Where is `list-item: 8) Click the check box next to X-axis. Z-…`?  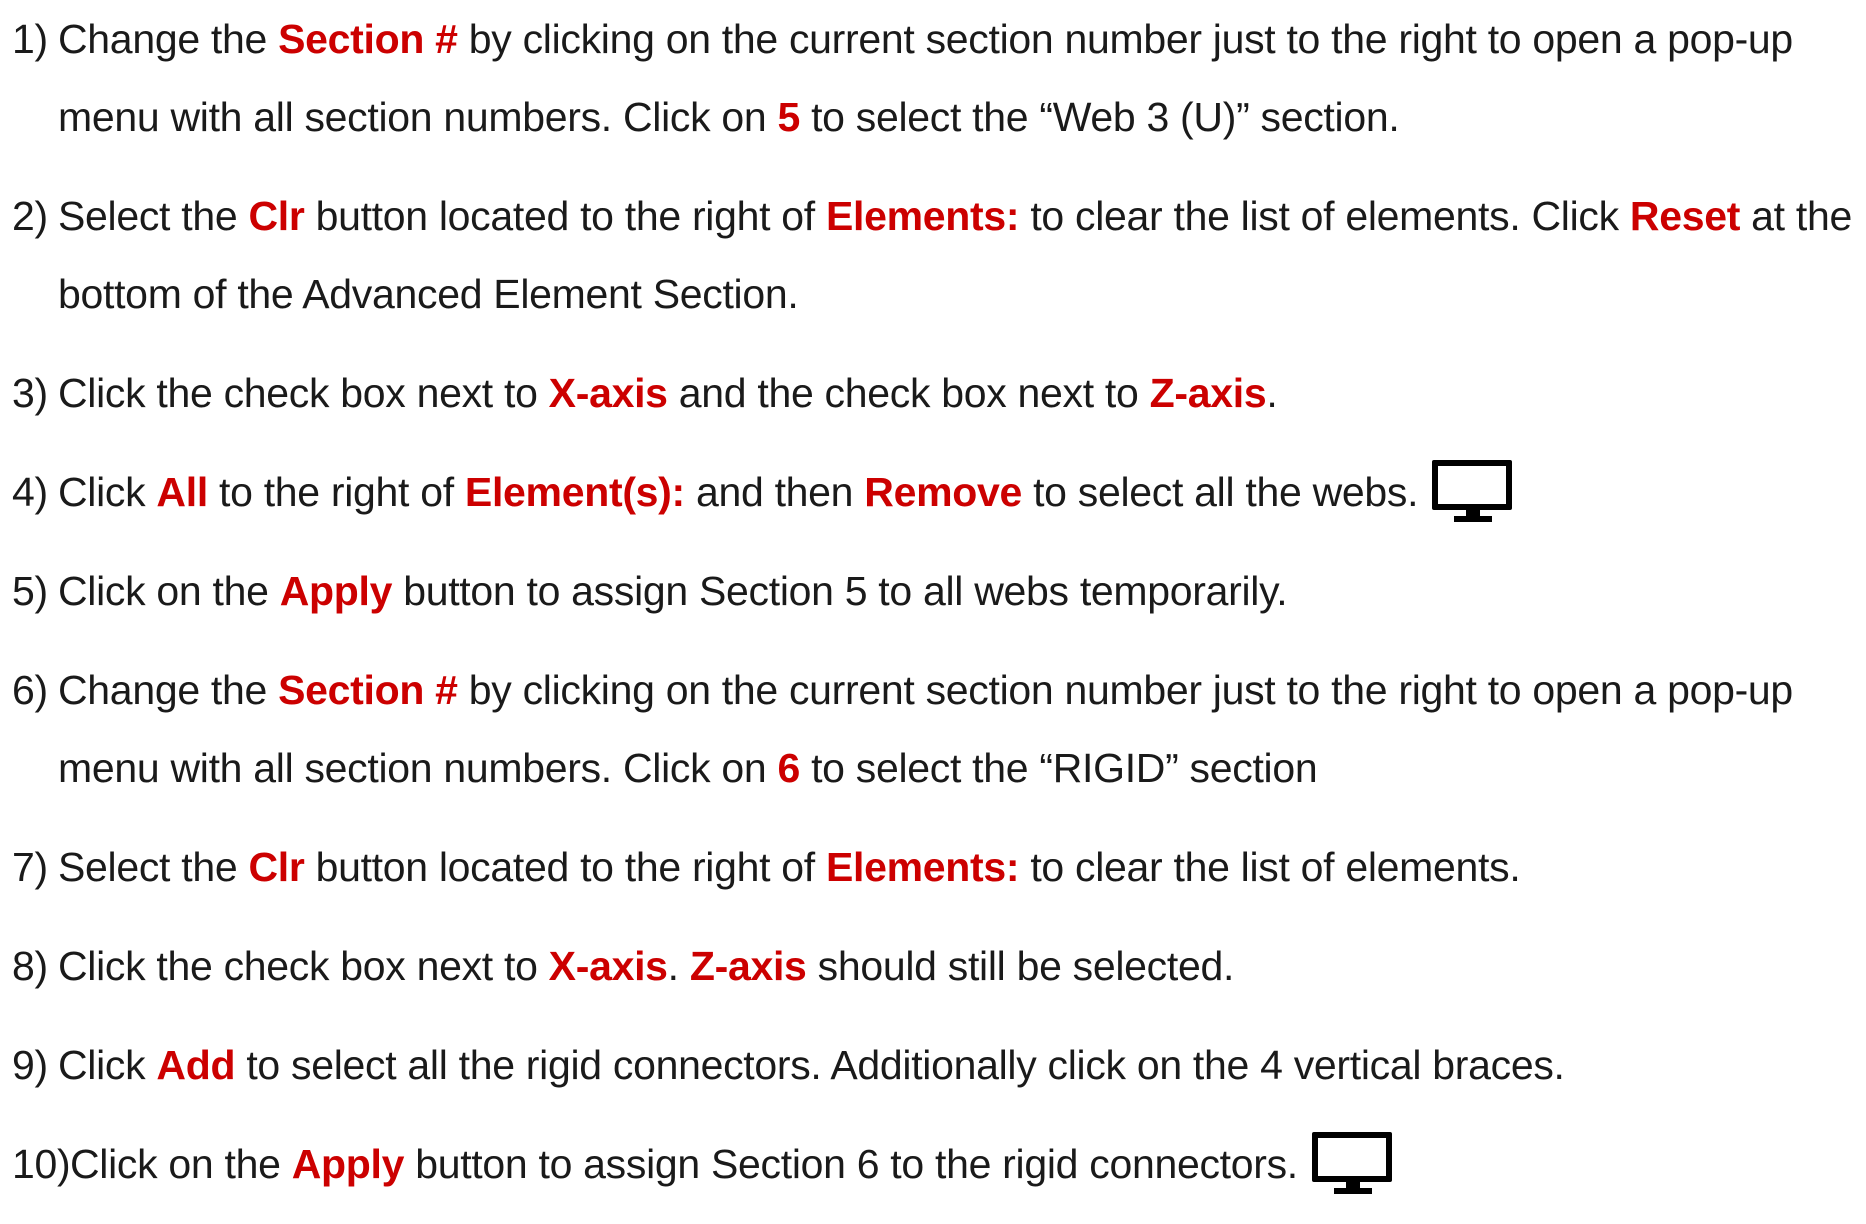 list-item: 8) Click the check box next to X-axis. Z-… is located at coordinates (935, 966).